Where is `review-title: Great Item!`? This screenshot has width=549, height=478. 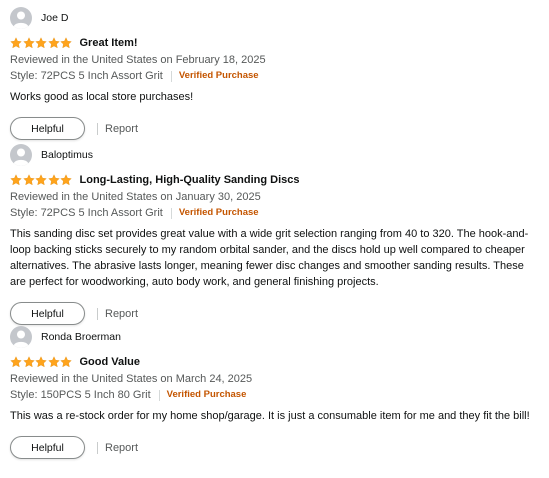 review-title: Great Item! is located at coordinates (109, 43).